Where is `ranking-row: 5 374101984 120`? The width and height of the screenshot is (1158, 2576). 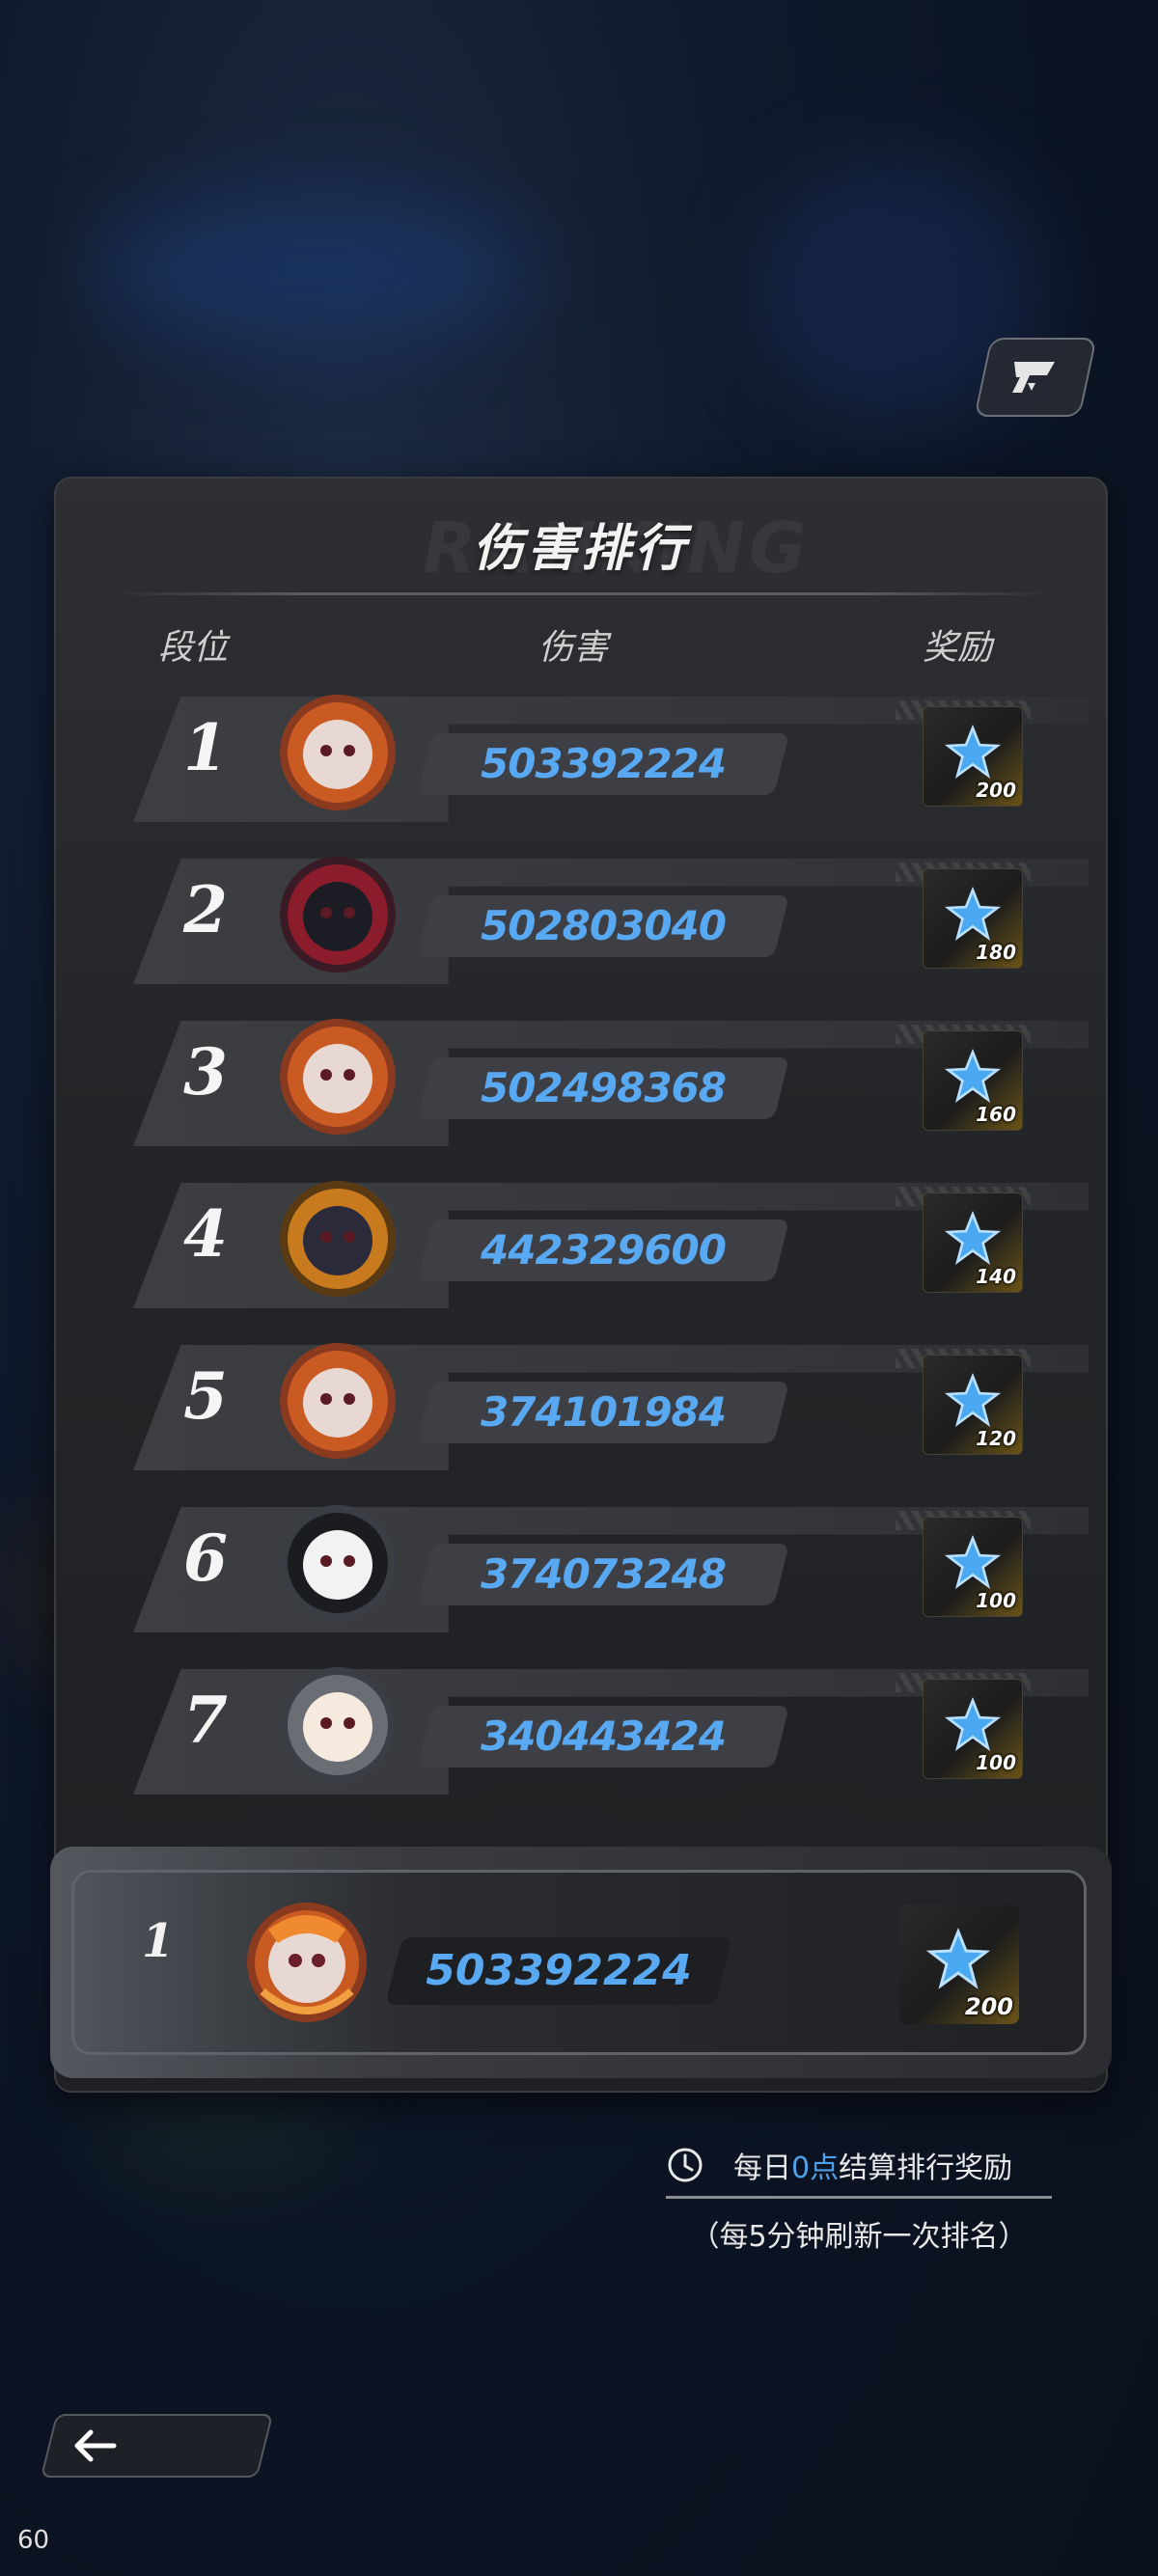 ranking-row: 5 374101984 120 is located at coordinates (615, 1406).